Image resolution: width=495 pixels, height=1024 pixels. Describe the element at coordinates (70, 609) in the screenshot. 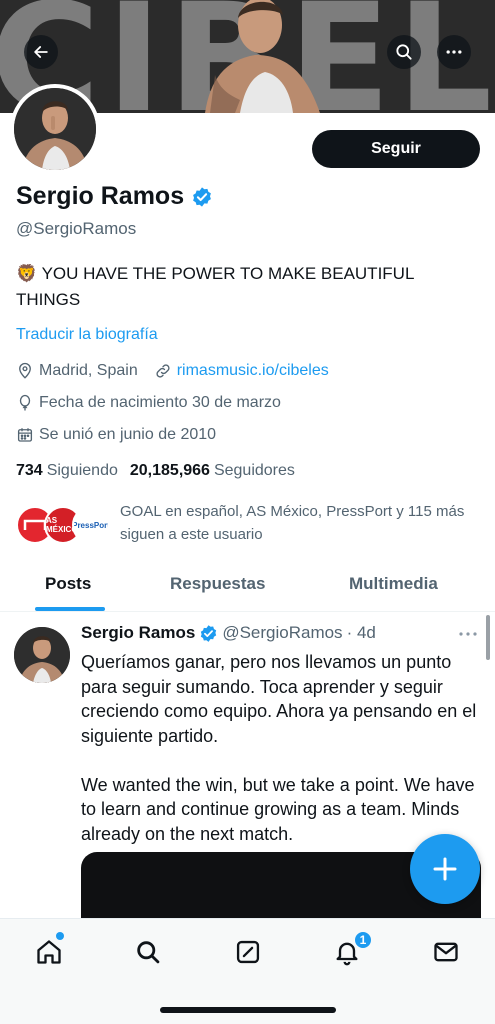

I see `active-tab-indicator` at that location.